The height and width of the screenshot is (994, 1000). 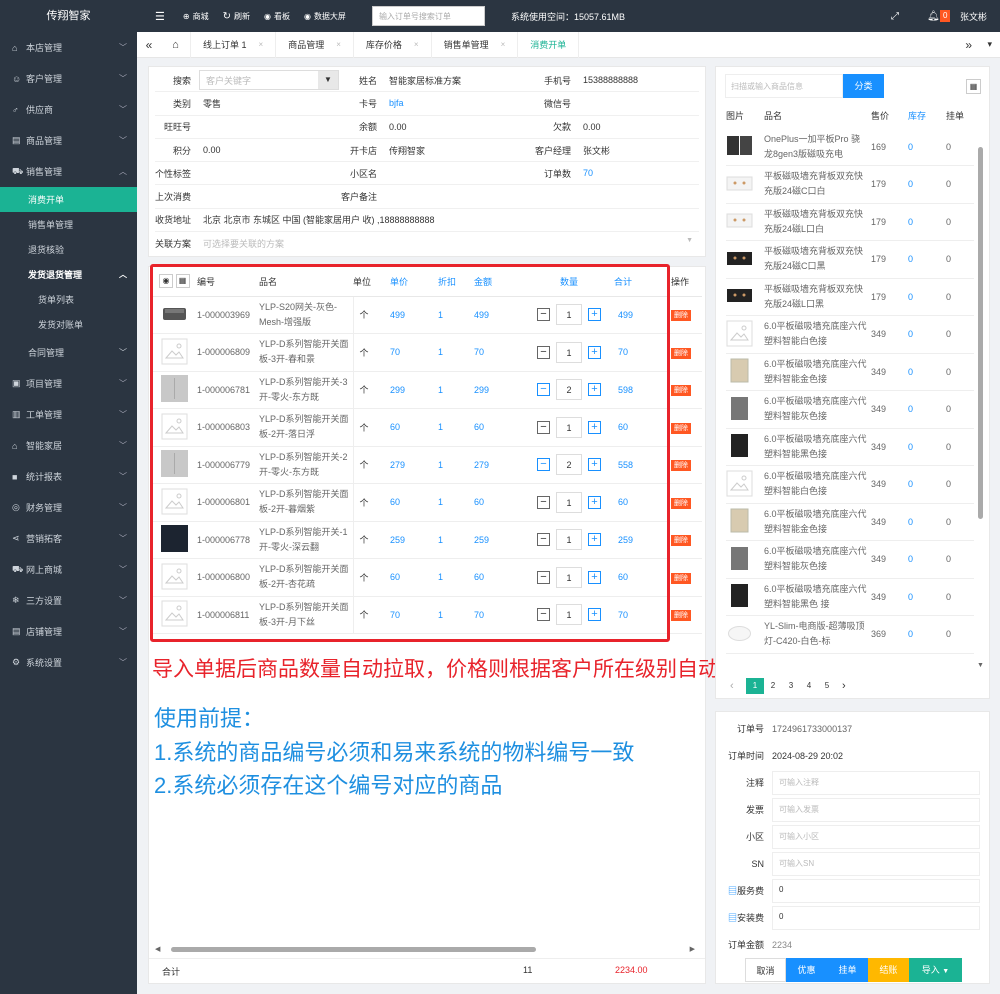 I want to click on menu-icon: ☰, so click(x=160, y=16).